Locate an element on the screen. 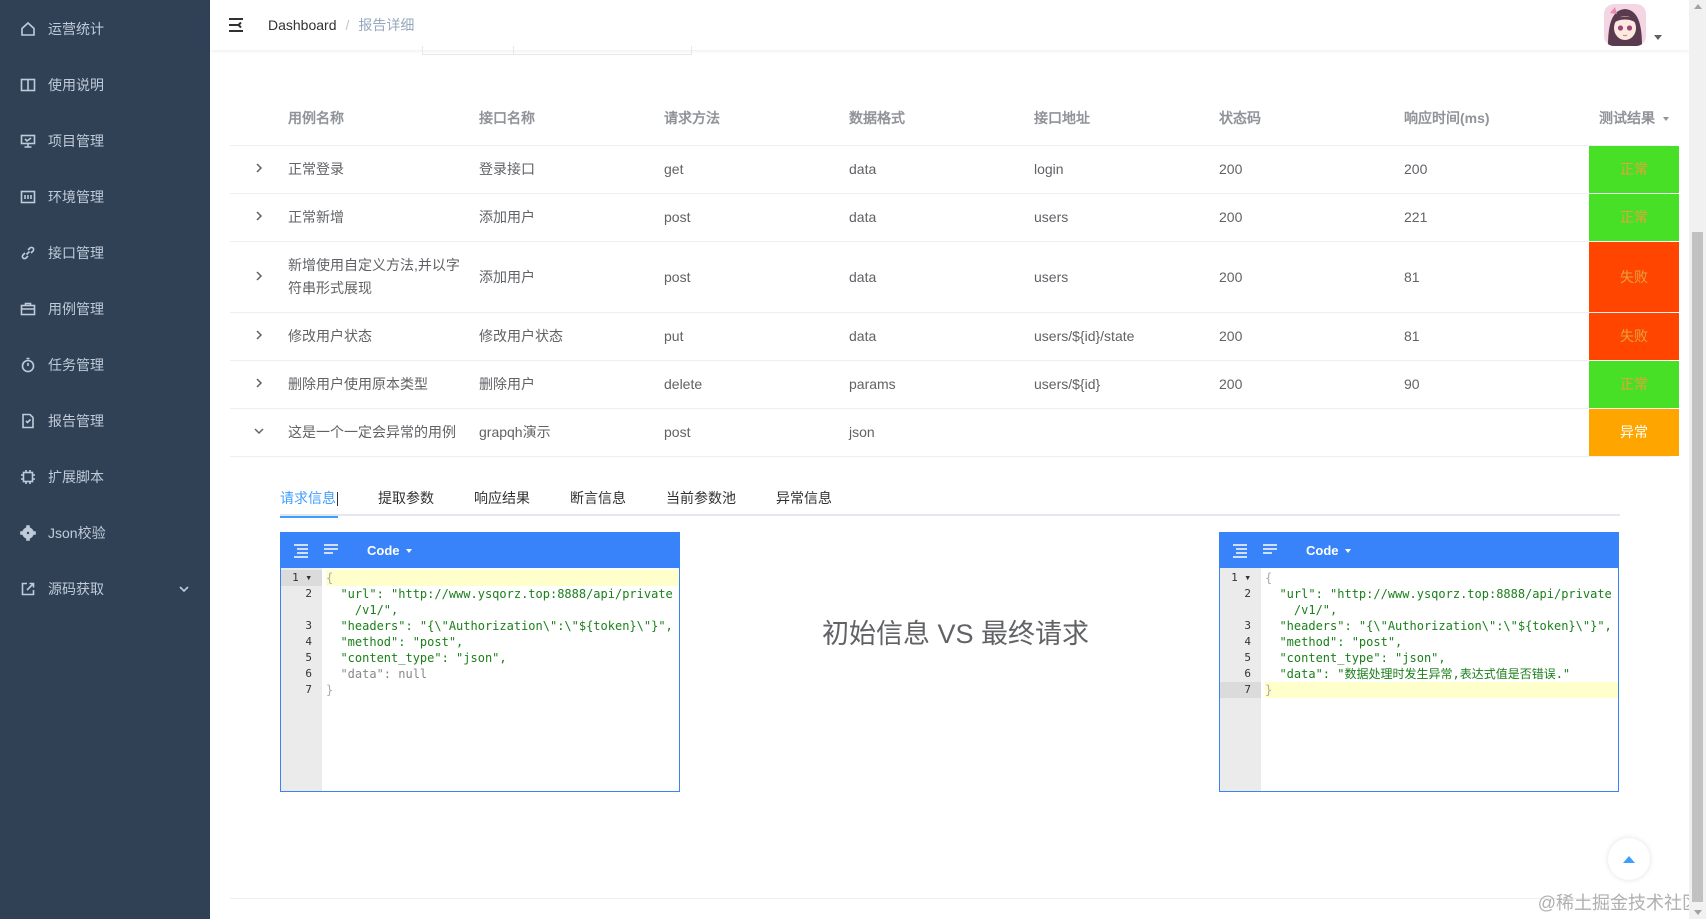 This screenshot has width=1706, height=919. back-to-top-button is located at coordinates (1629, 859).